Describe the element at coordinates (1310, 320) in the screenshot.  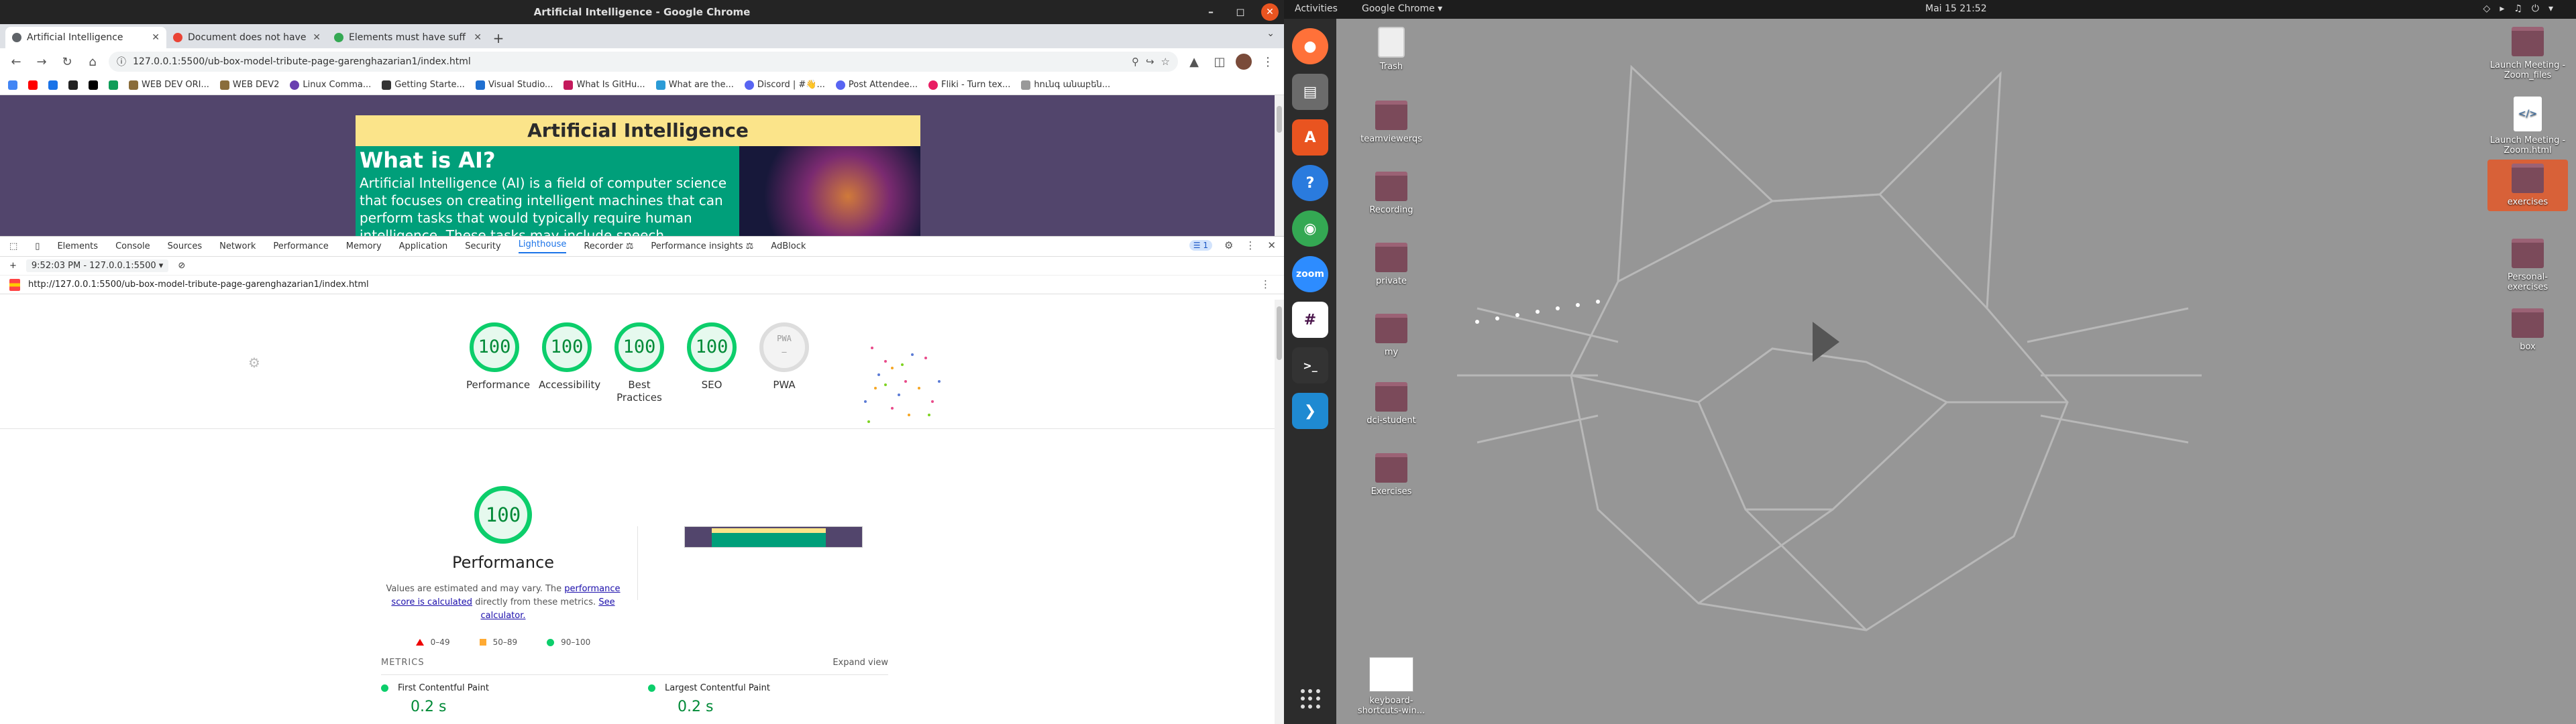
I see `slack-icon: #` at that location.